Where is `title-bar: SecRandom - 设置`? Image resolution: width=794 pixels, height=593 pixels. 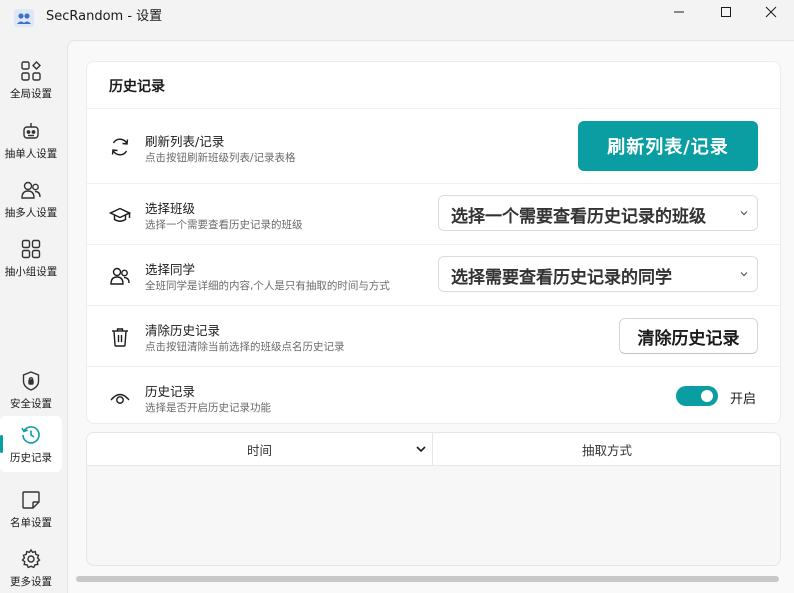
title-bar: SecRandom - 设置 is located at coordinates (397, 20).